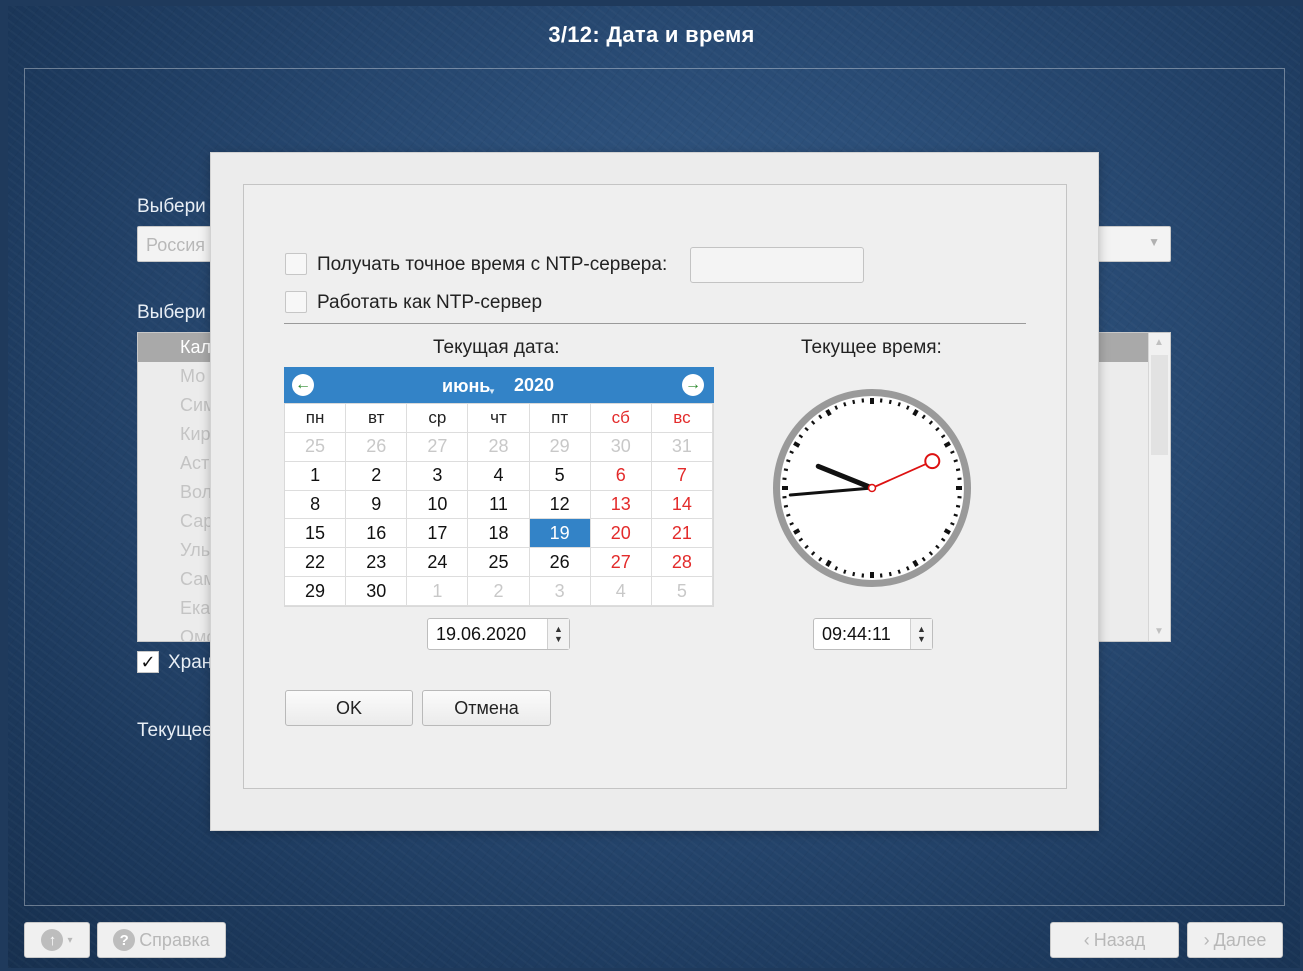 Image resolution: width=1303 pixels, height=971 pixels. Describe the element at coordinates (316, 563) in the screenshot. I see `calendar-day: 22` at that location.